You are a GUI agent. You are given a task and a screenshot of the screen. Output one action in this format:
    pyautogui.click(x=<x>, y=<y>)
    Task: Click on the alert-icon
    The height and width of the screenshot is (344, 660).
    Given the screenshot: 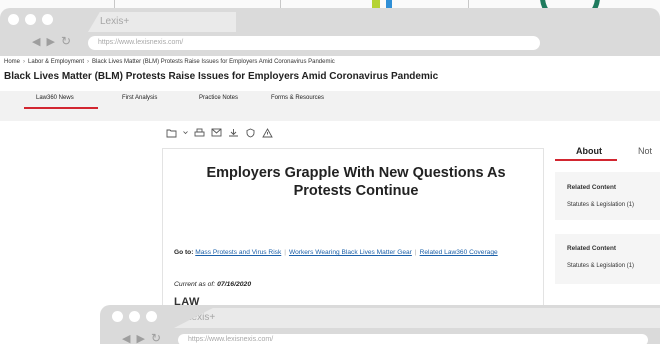 What is the action you would take?
    pyautogui.click(x=267, y=132)
    